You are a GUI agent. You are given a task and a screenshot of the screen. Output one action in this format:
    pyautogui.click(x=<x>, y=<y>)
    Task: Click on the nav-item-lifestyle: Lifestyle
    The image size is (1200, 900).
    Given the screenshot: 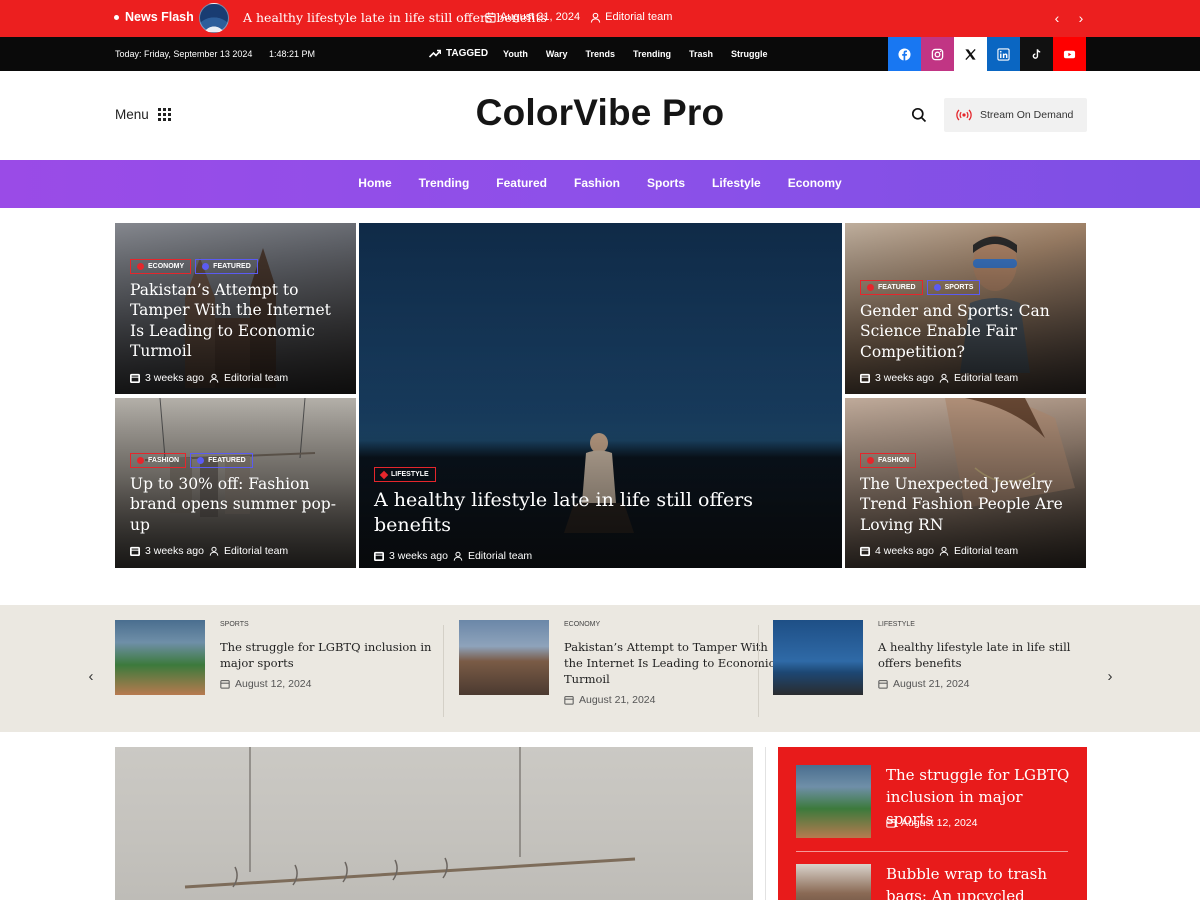 What is the action you would take?
    pyautogui.click(x=736, y=183)
    